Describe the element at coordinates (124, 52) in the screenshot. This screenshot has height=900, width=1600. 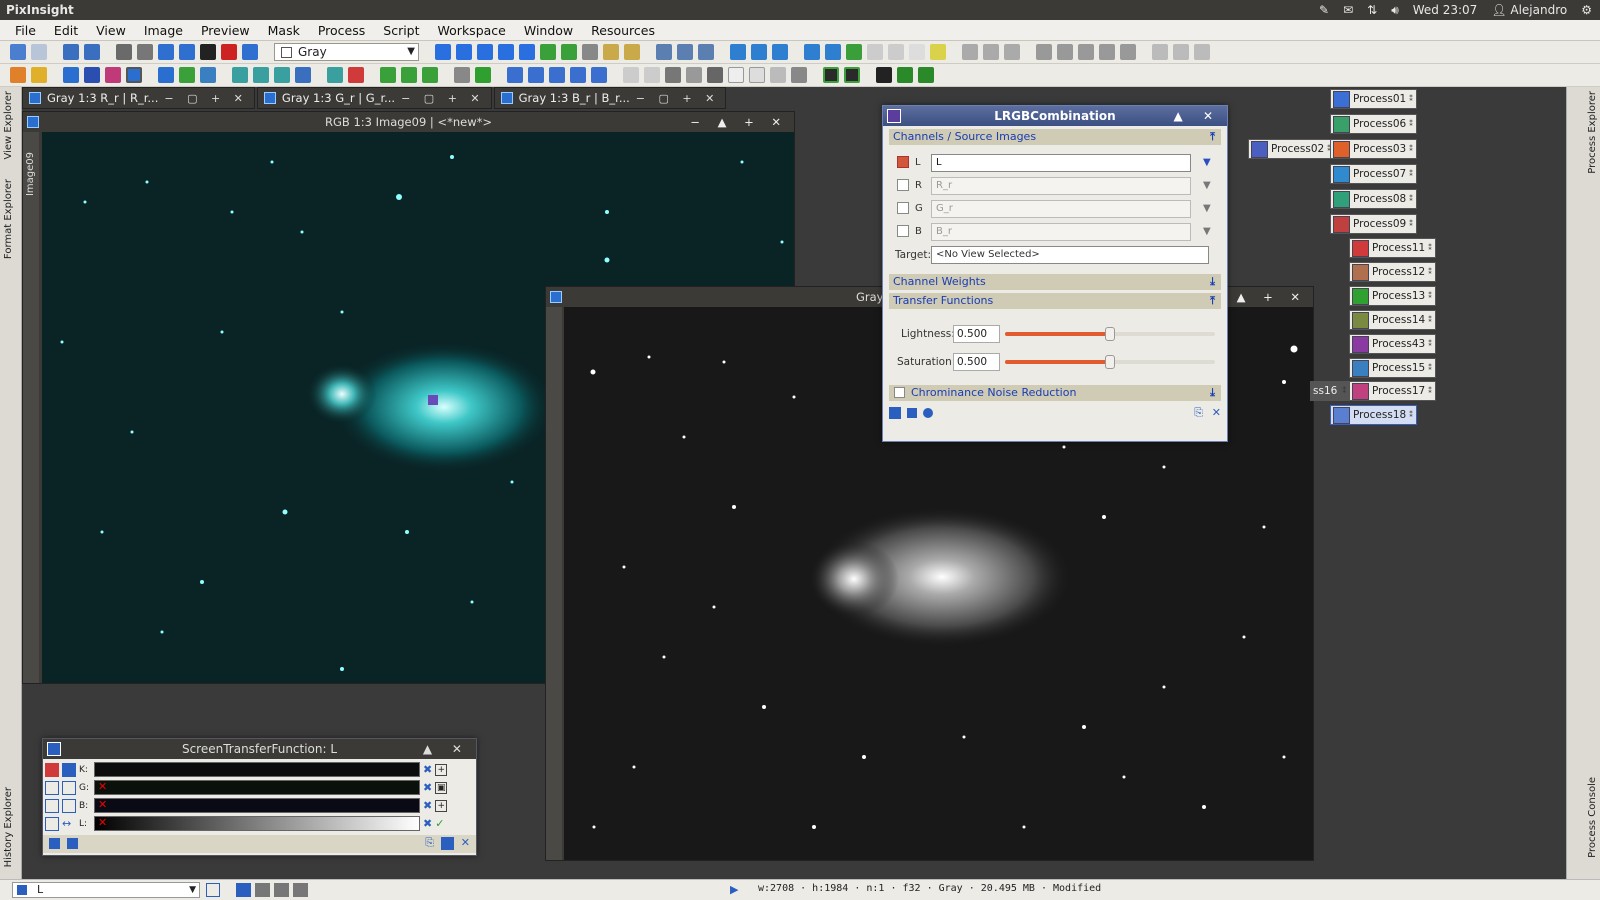
I see `mask-icon` at that location.